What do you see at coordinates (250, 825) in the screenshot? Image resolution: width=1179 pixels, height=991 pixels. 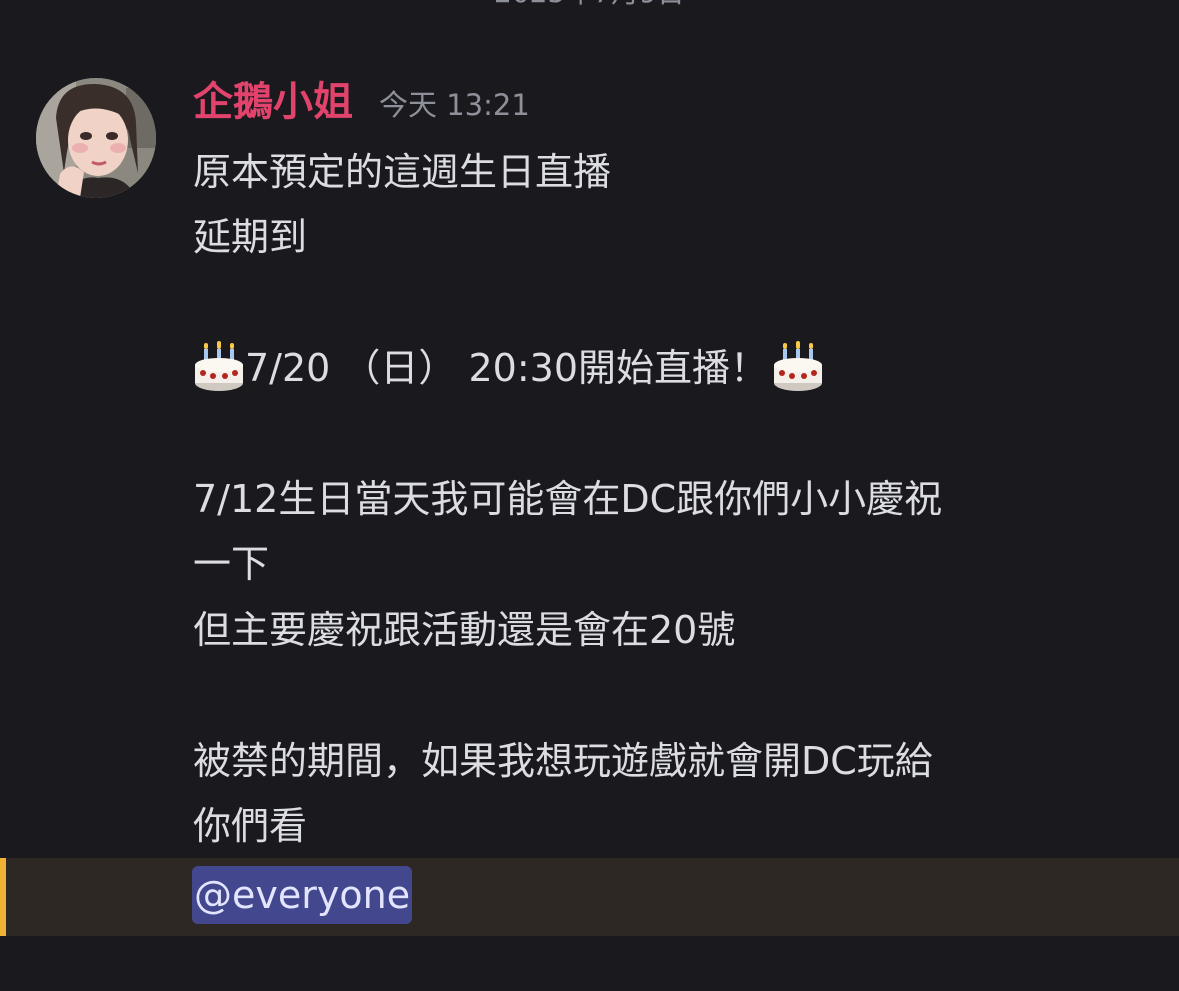 I see `message-line: 你們看` at bounding box center [250, 825].